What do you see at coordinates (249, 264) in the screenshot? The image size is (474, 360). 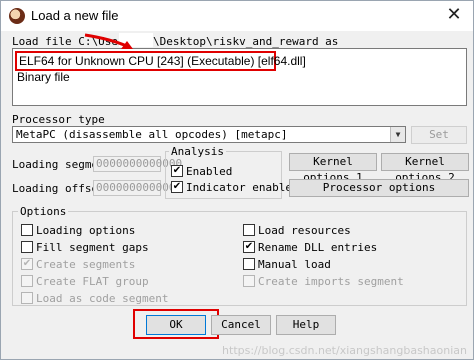 I see `manual-load-checkbox` at bounding box center [249, 264].